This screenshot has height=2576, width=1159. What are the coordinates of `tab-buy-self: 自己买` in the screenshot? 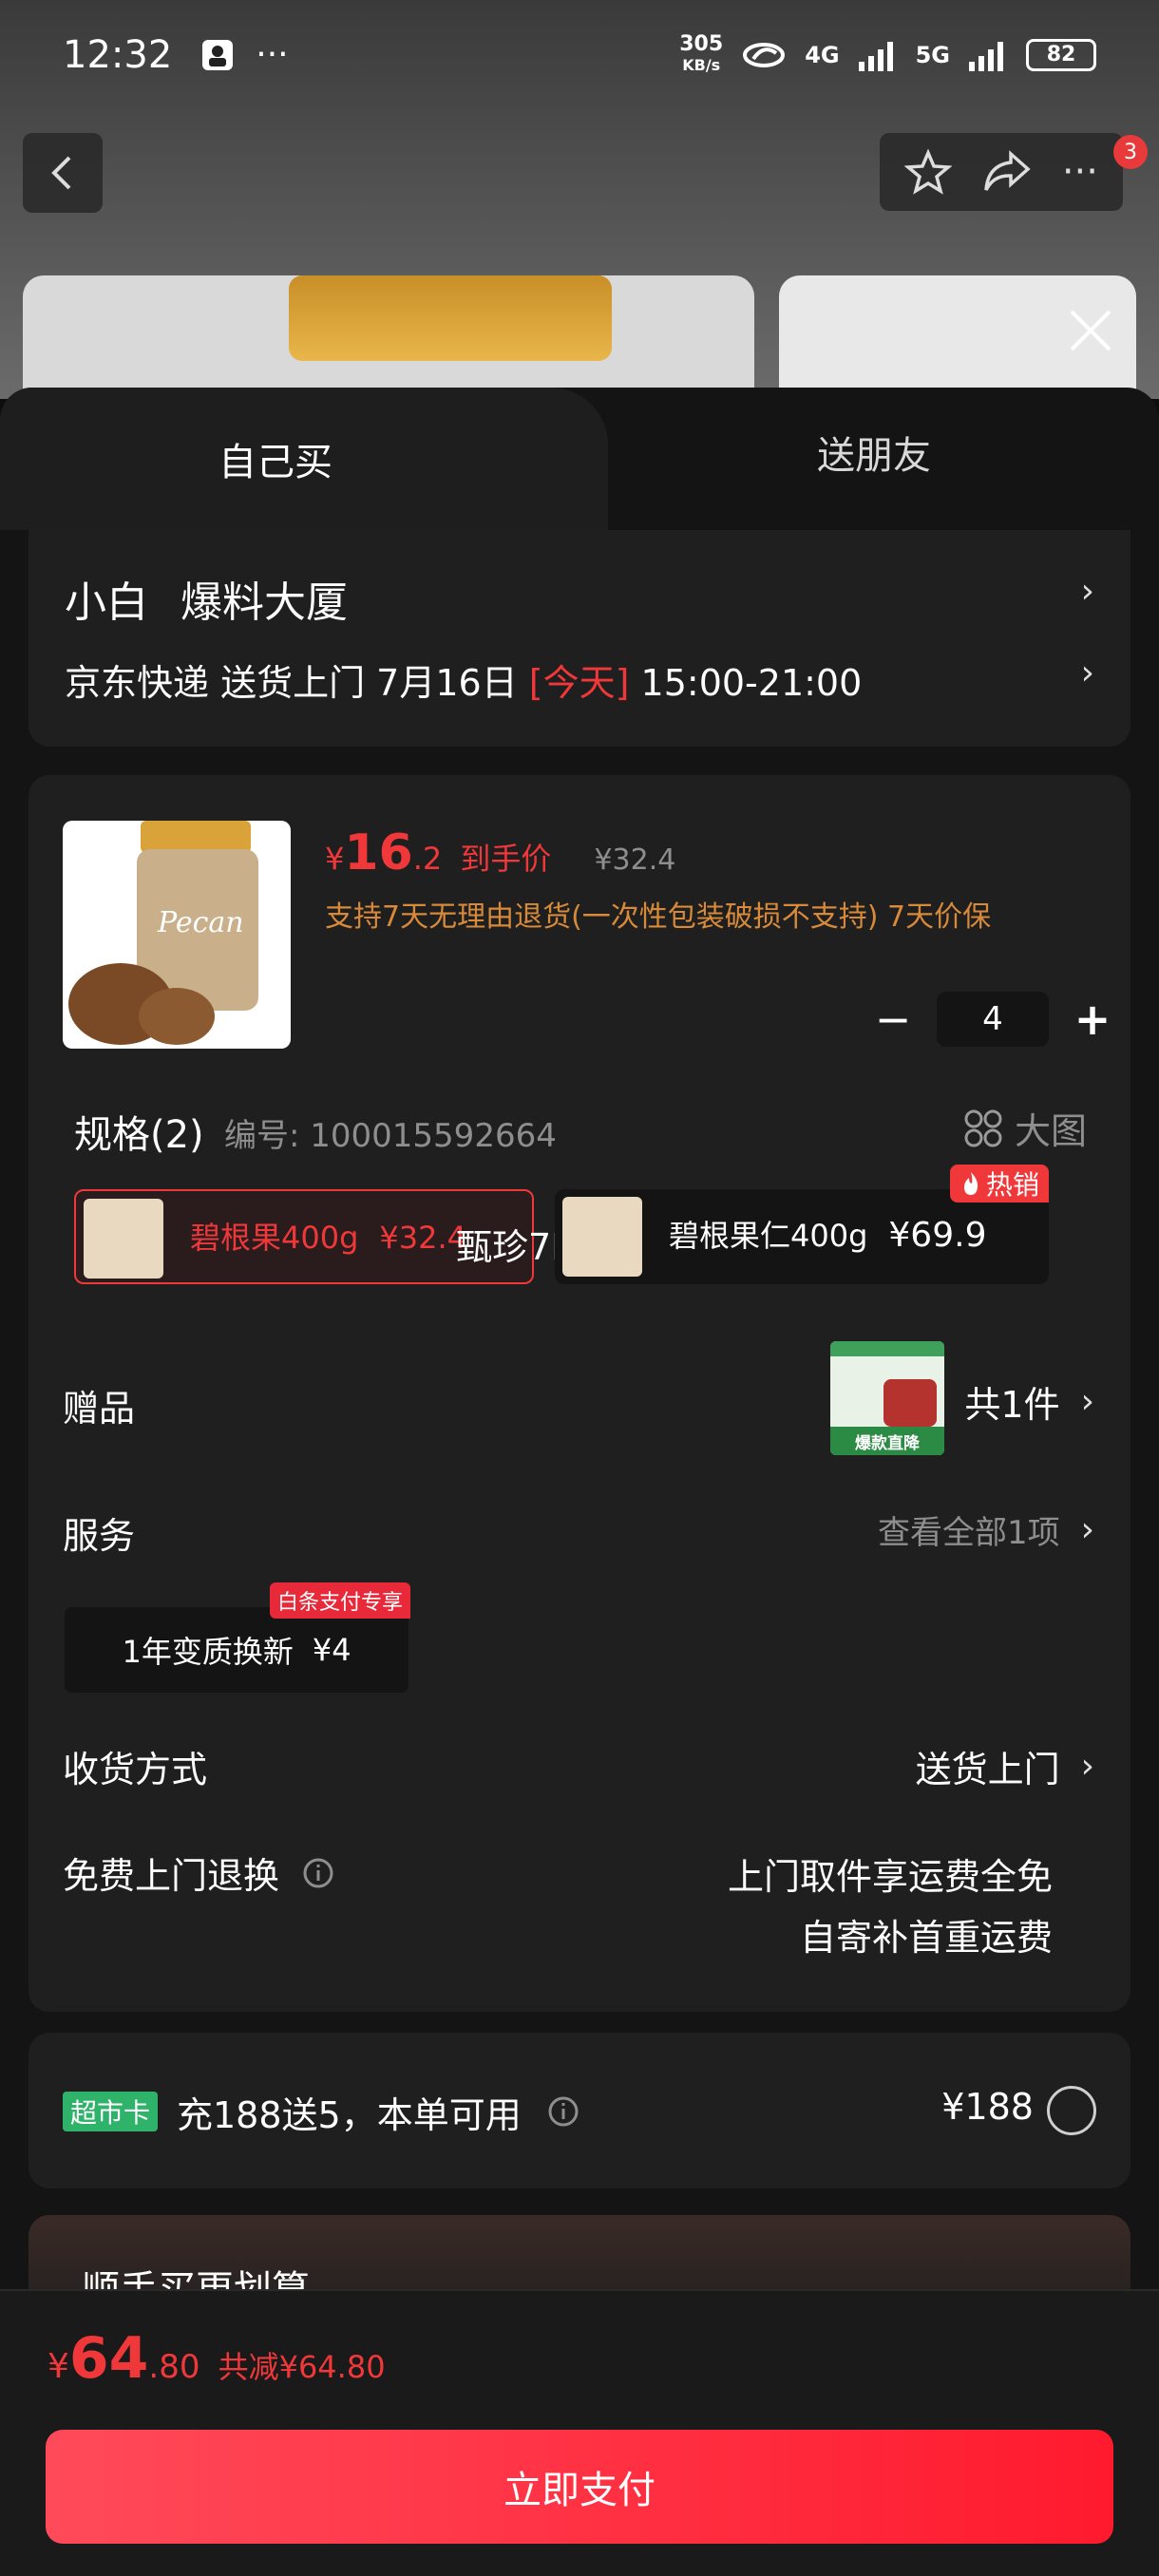 It's located at (304, 459).